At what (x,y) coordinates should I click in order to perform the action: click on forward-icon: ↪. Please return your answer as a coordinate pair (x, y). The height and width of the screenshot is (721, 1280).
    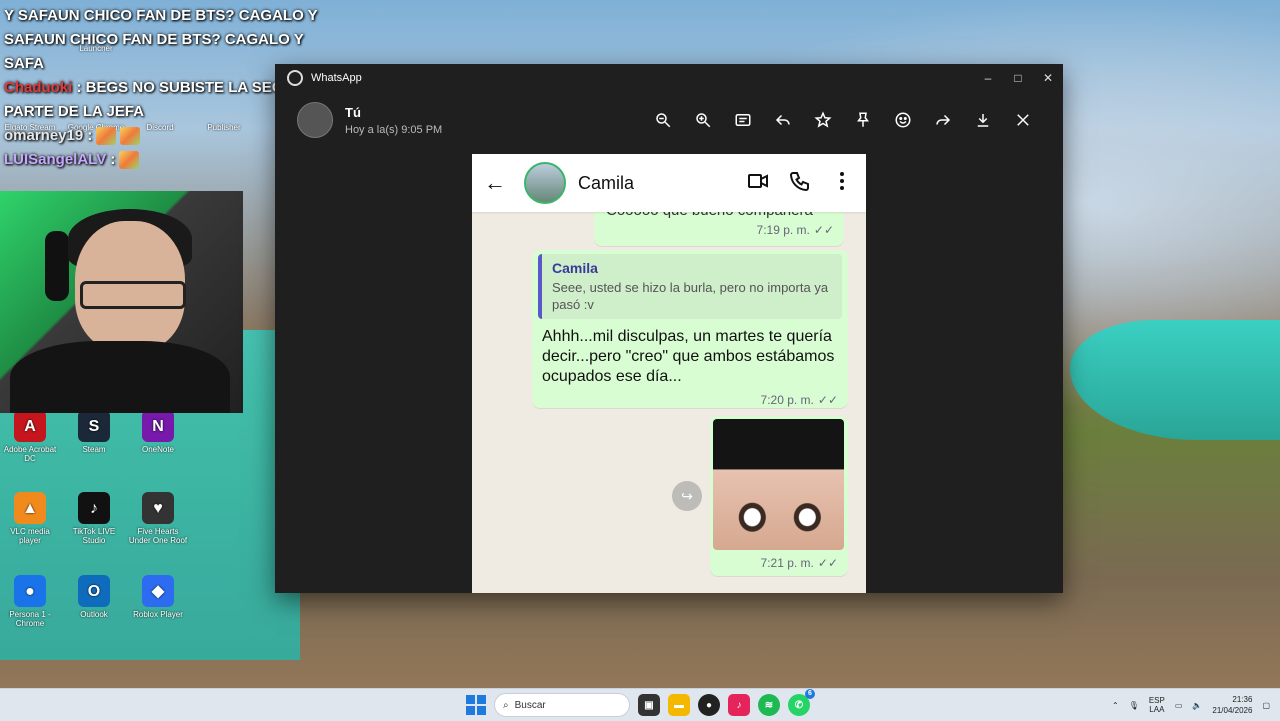
    Looking at the image, I should click on (687, 496).